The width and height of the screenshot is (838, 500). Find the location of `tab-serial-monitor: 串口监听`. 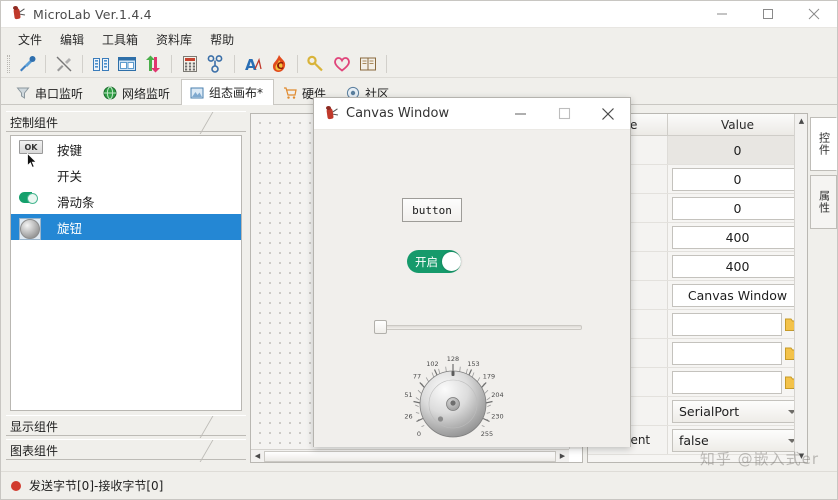

tab-serial-monitor: 串口监听 is located at coordinates (50, 92).